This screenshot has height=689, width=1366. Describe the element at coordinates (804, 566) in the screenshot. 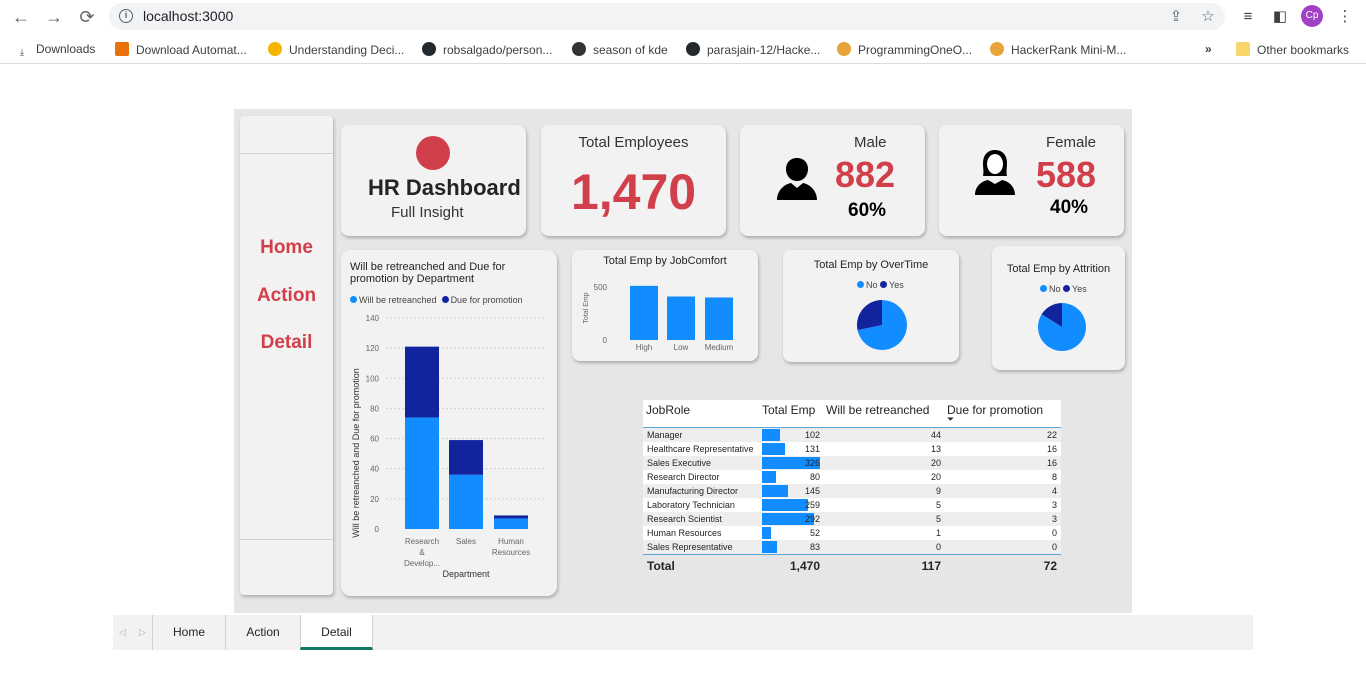

I see `total-emp: 1,470` at that location.